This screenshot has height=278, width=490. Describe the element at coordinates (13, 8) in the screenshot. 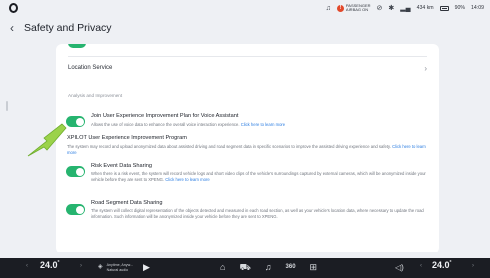

I see `brand-logo-icon` at that location.